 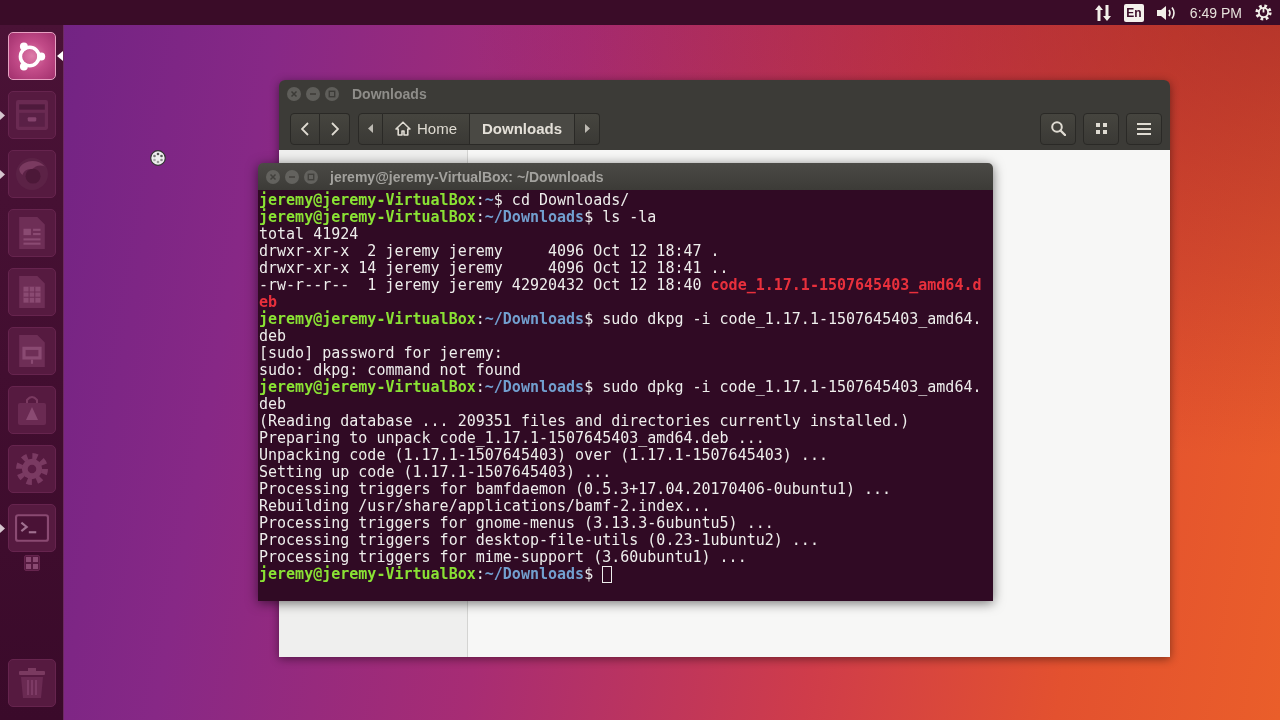 I want to click on shopping-bag-icon, so click(x=32, y=410).